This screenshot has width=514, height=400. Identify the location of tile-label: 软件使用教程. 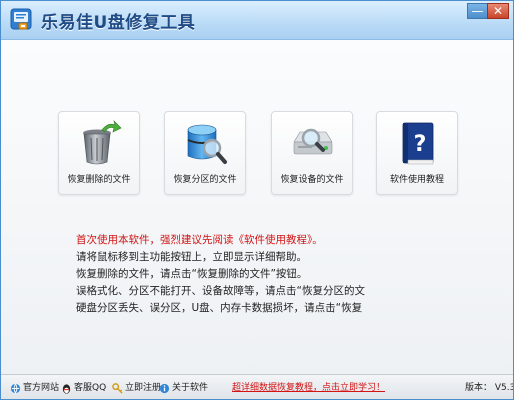
(416, 180).